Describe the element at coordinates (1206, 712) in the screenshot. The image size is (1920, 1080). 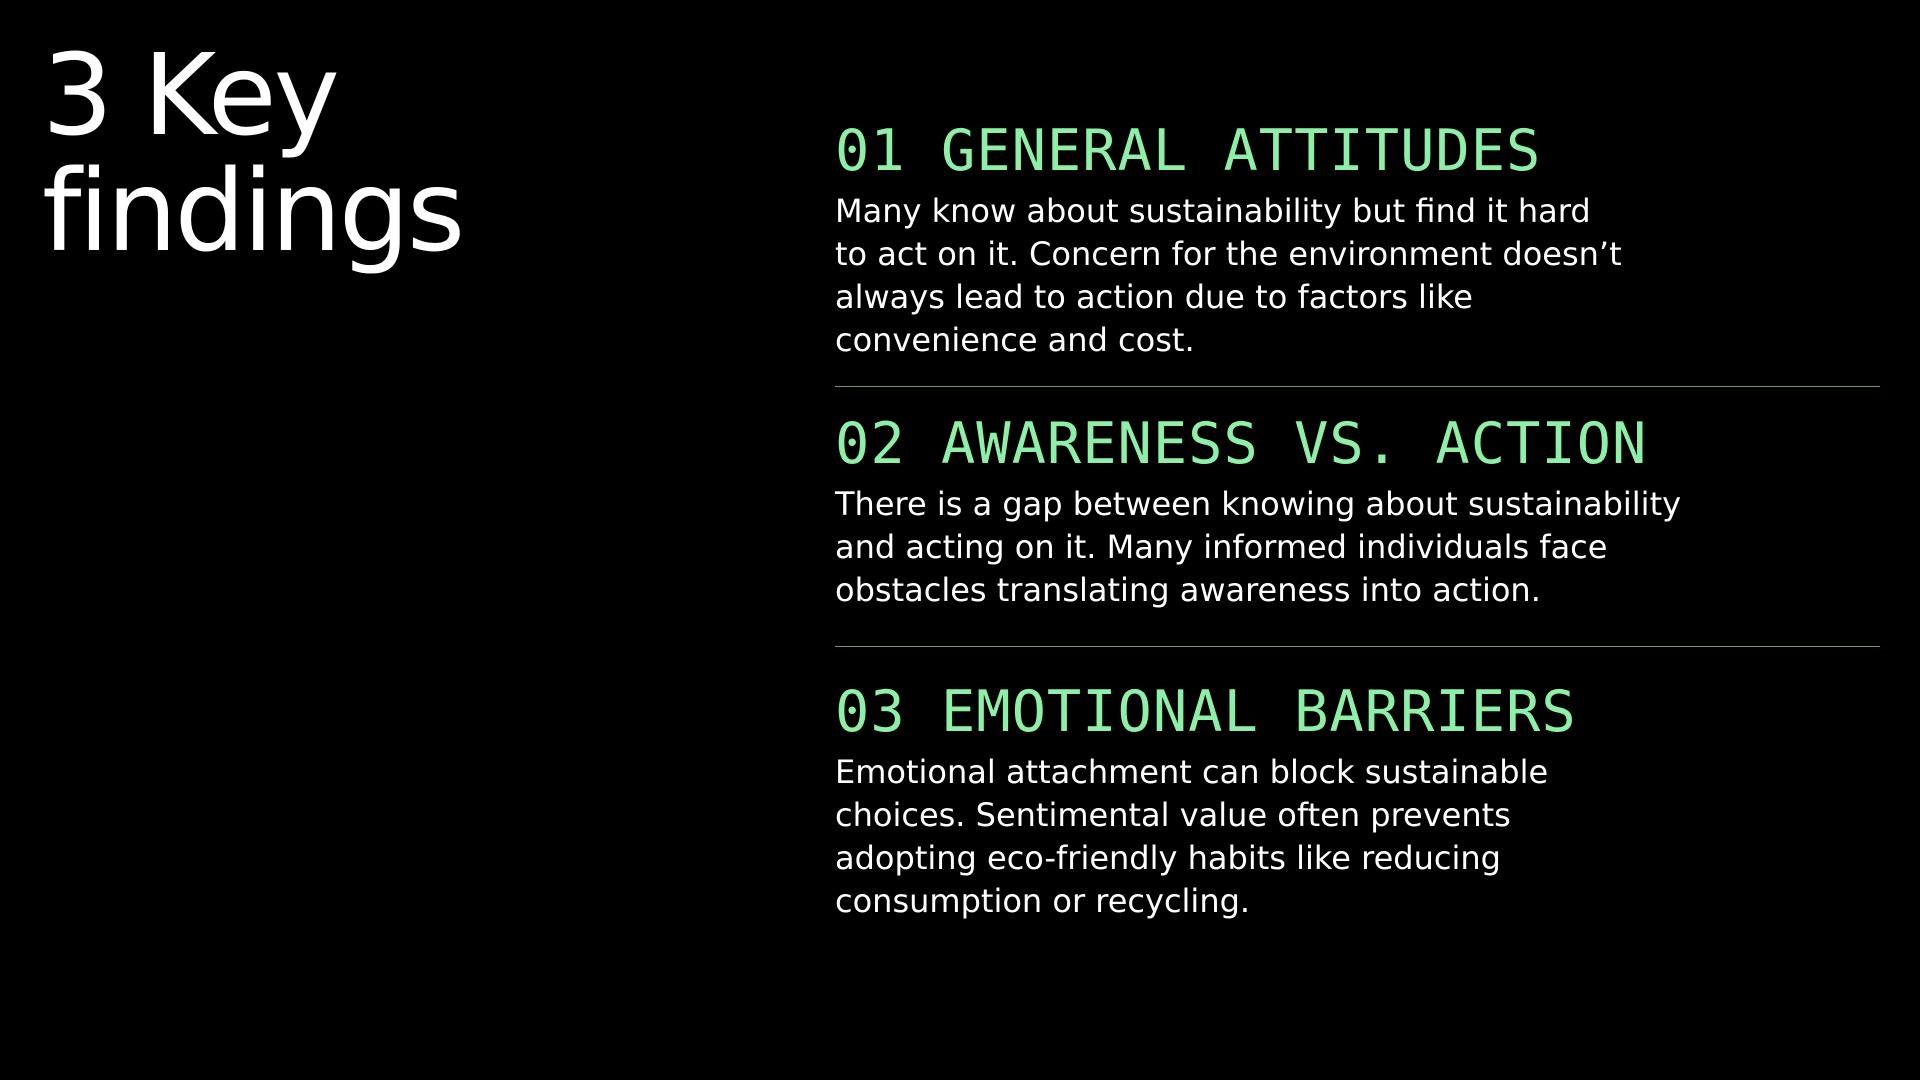
I see `finding-heading: 03 EMOTIONAL BARRIERS` at that location.